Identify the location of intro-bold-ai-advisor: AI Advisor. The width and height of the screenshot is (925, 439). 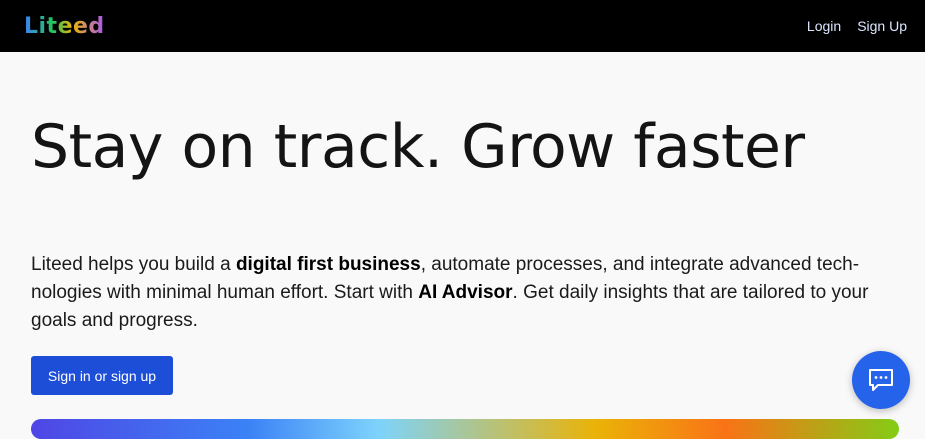
(465, 292).